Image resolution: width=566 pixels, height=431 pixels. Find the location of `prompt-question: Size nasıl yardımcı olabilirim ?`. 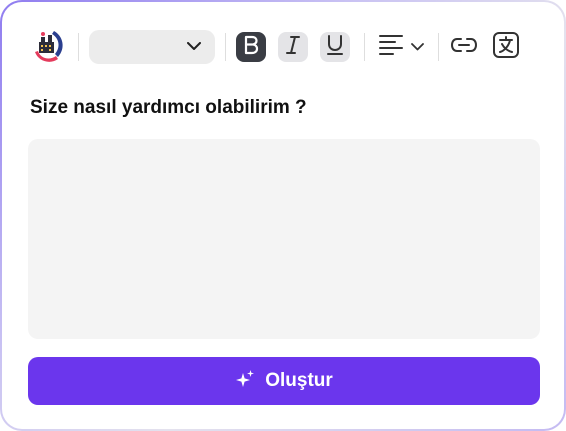

prompt-question: Size nasıl yardımcı olabilirim ? is located at coordinates (168, 107).